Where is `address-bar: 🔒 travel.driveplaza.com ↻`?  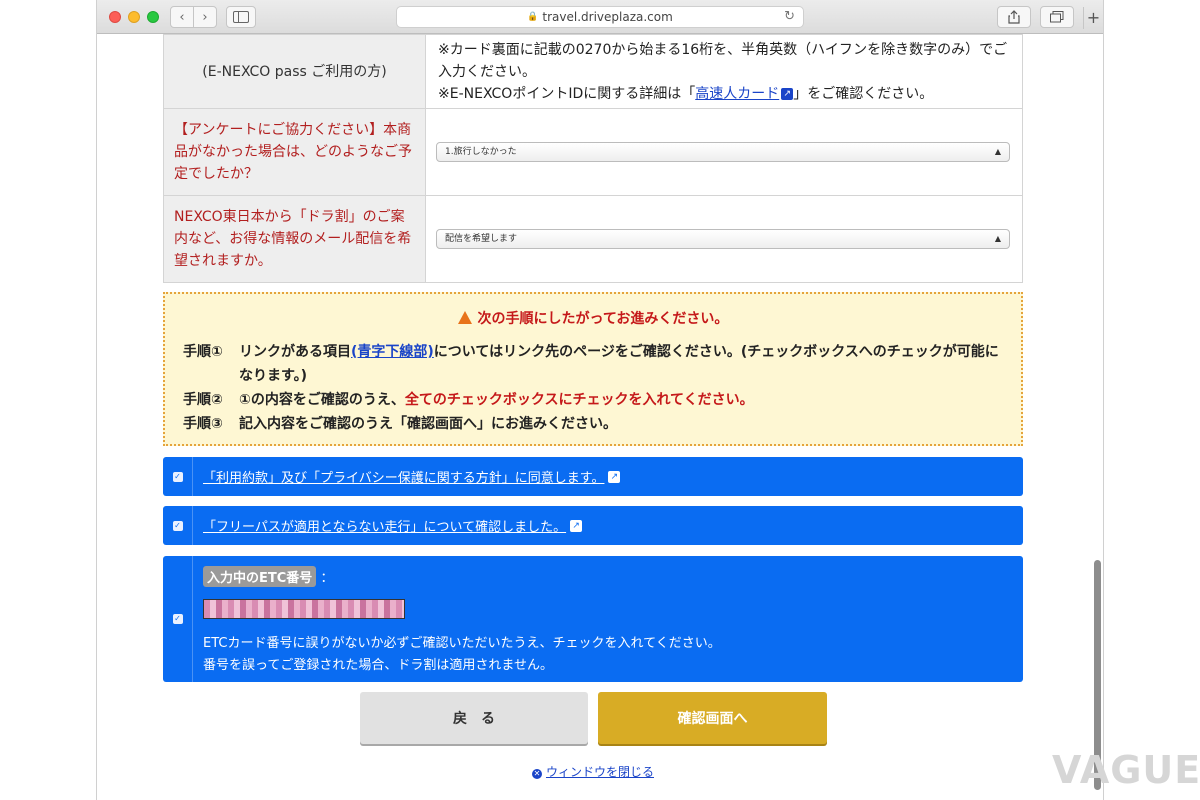 address-bar: 🔒 travel.driveplaza.com ↻ is located at coordinates (600, 17).